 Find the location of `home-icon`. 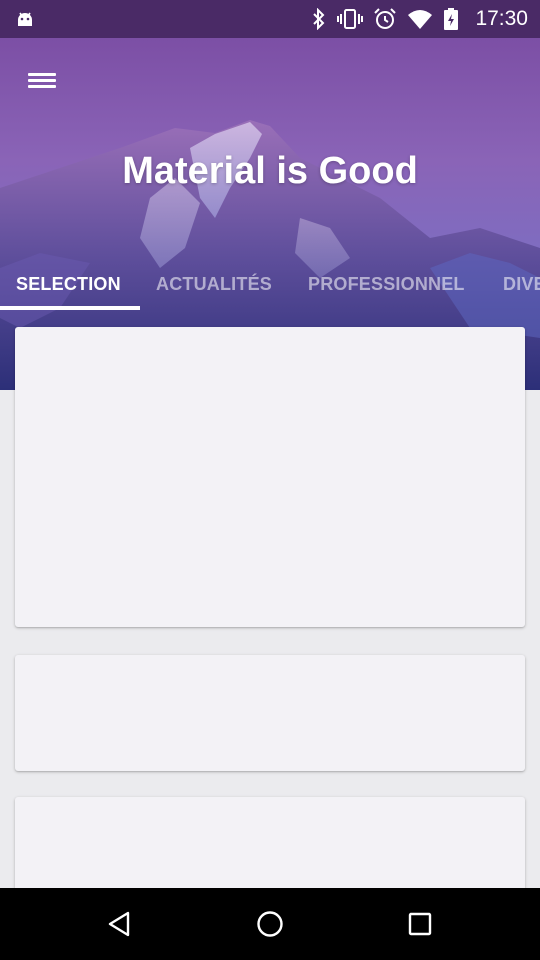

home-icon is located at coordinates (270, 924).